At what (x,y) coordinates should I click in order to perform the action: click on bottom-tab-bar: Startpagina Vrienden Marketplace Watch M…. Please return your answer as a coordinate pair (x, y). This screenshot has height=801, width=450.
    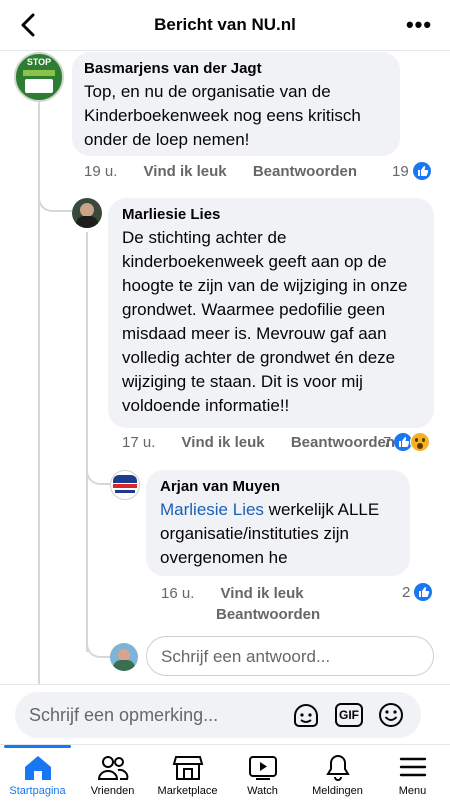
    Looking at the image, I should click on (225, 772).